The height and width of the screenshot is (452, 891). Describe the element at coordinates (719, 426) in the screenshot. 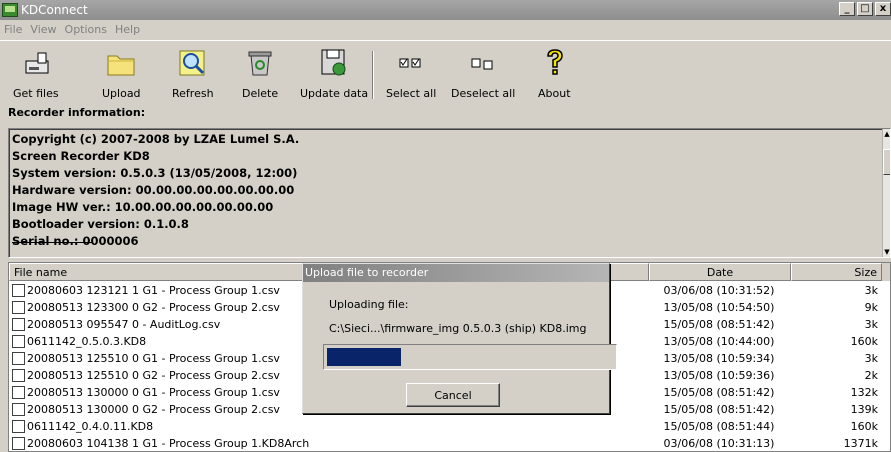

I see `file-date: 15/05/08 (08:51:44)` at that location.